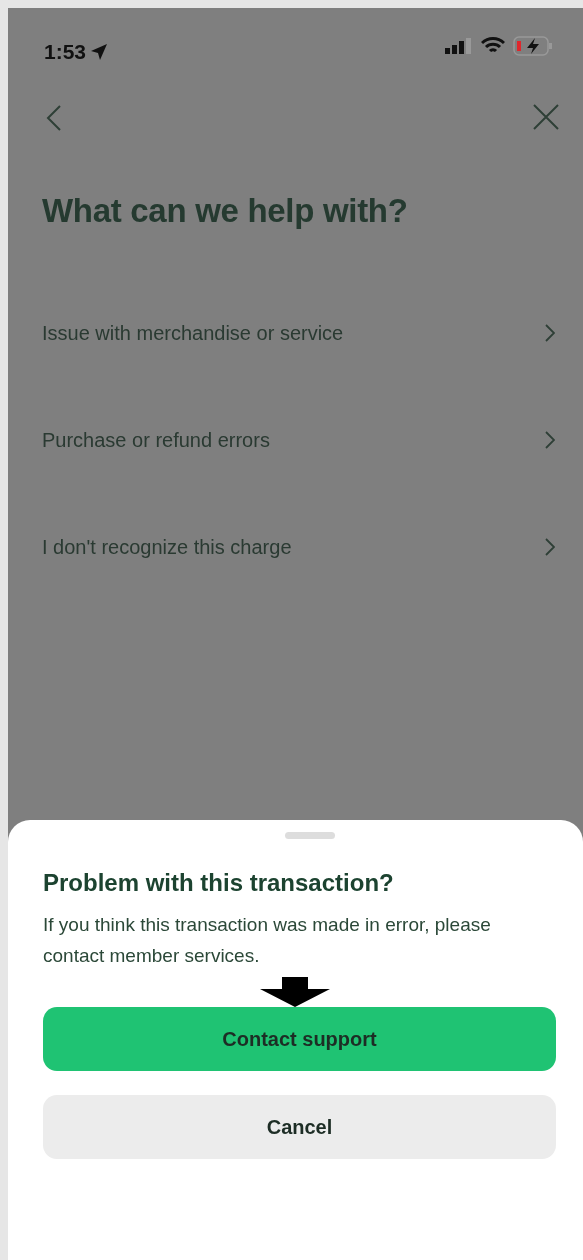 The height and width of the screenshot is (1260, 583). Describe the element at coordinates (493, 46) in the screenshot. I see `wifi-icon` at that location.